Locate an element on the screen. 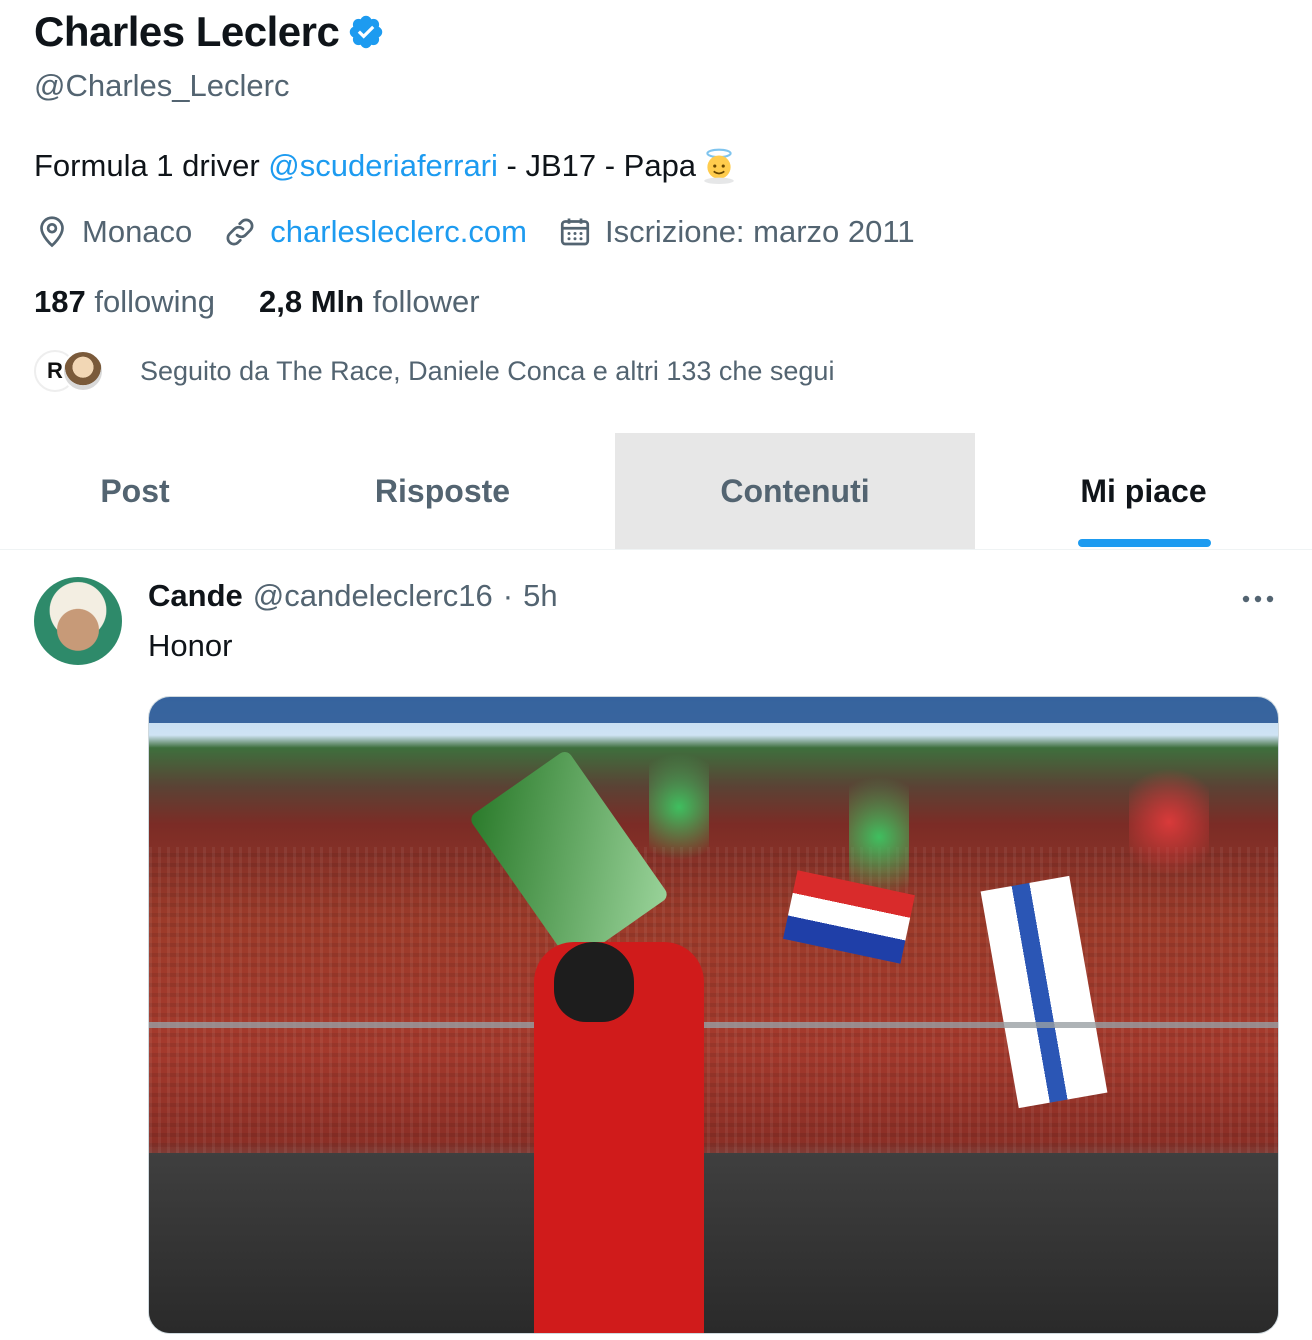 Image resolution: width=1312 pixels, height=1340 pixels. tab-contenuti: Contenuti is located at coordinates (795, 491).